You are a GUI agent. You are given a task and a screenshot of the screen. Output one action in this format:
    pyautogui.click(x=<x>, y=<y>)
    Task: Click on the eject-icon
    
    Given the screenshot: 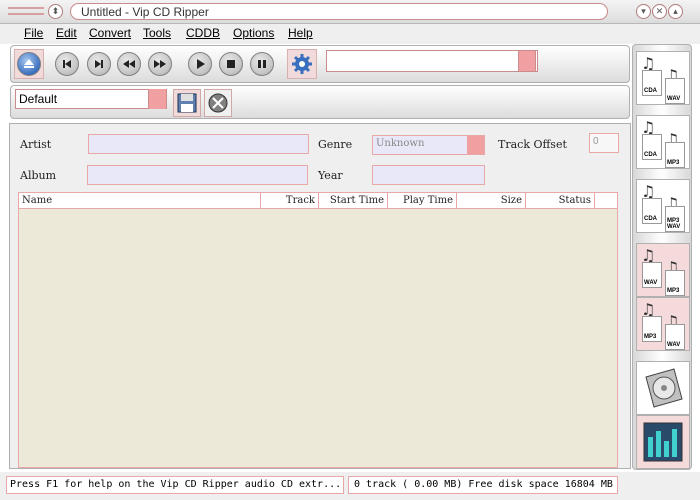 What is the action you would take?
    pyautogui.click(x=29, y=63)
    